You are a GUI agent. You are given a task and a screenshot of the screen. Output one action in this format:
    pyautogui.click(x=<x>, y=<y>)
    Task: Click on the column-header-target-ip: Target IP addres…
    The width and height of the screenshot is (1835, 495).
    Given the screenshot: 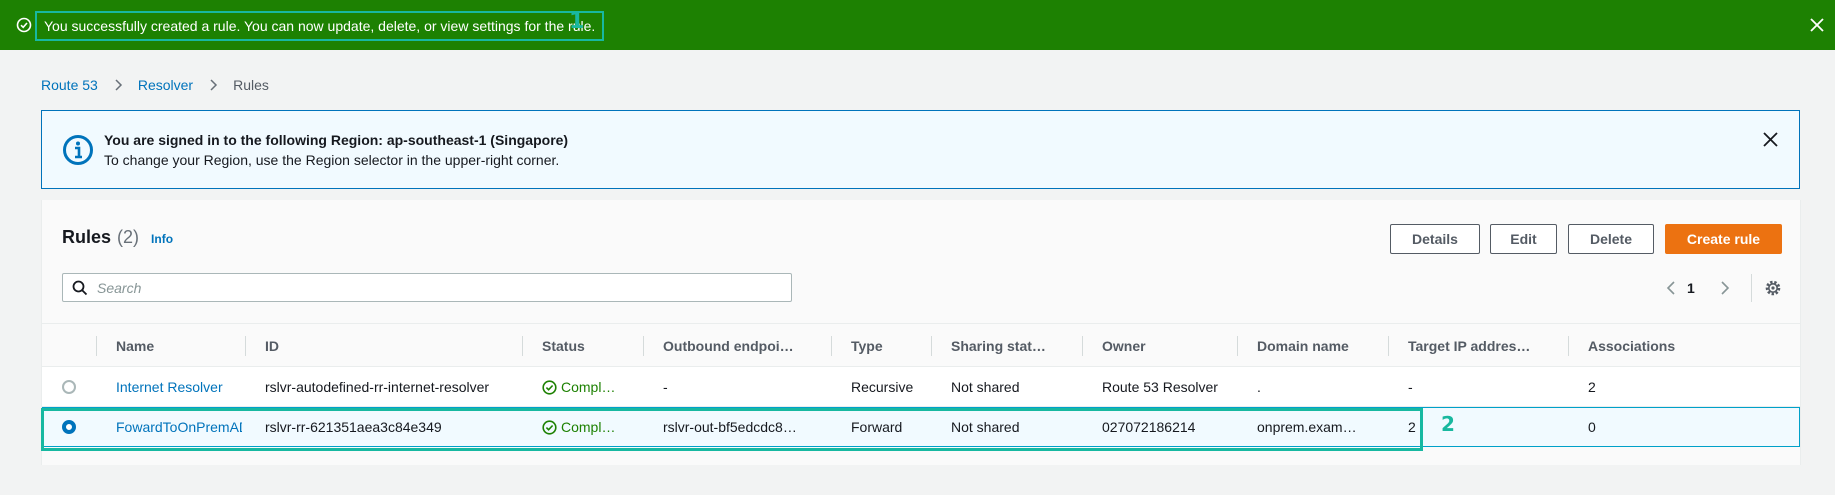 What is the action you would take?
    pyautogui.click(x=1469, y=346)
    